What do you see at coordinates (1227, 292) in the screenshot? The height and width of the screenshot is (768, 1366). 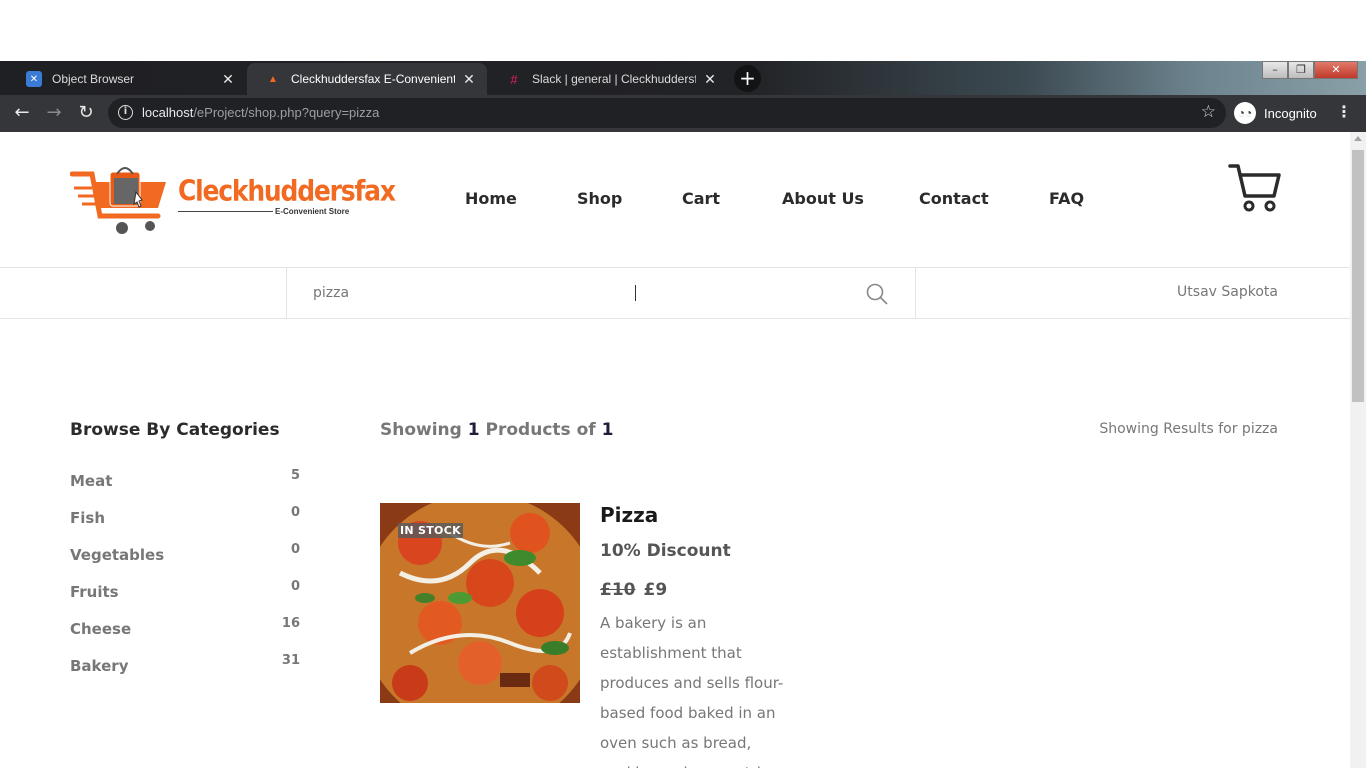 I see `user-name-link: Utsav Sapkota` at bounding box center [1227, 292].